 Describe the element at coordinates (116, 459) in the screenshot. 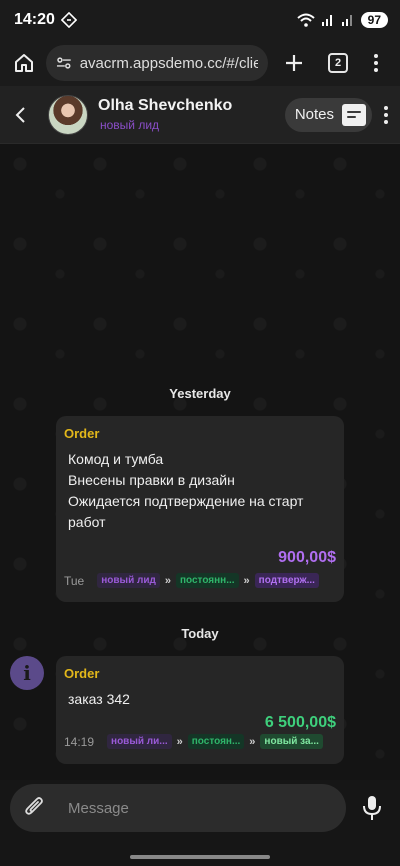

I see `message-line: Комод и тумба` at that location.